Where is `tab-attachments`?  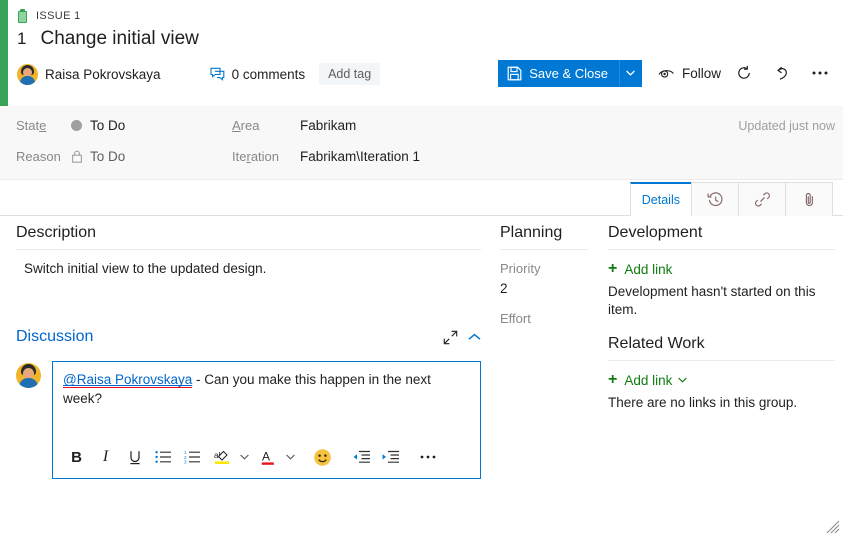
tab-attachments is located at coordinates (809, 199).